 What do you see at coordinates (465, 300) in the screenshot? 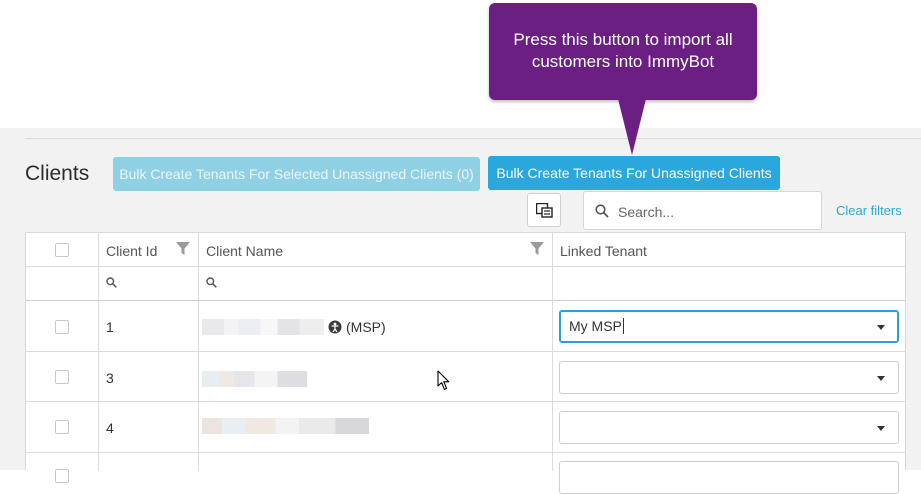
I see `filter-row-divider` at bounding box center [465, 300].